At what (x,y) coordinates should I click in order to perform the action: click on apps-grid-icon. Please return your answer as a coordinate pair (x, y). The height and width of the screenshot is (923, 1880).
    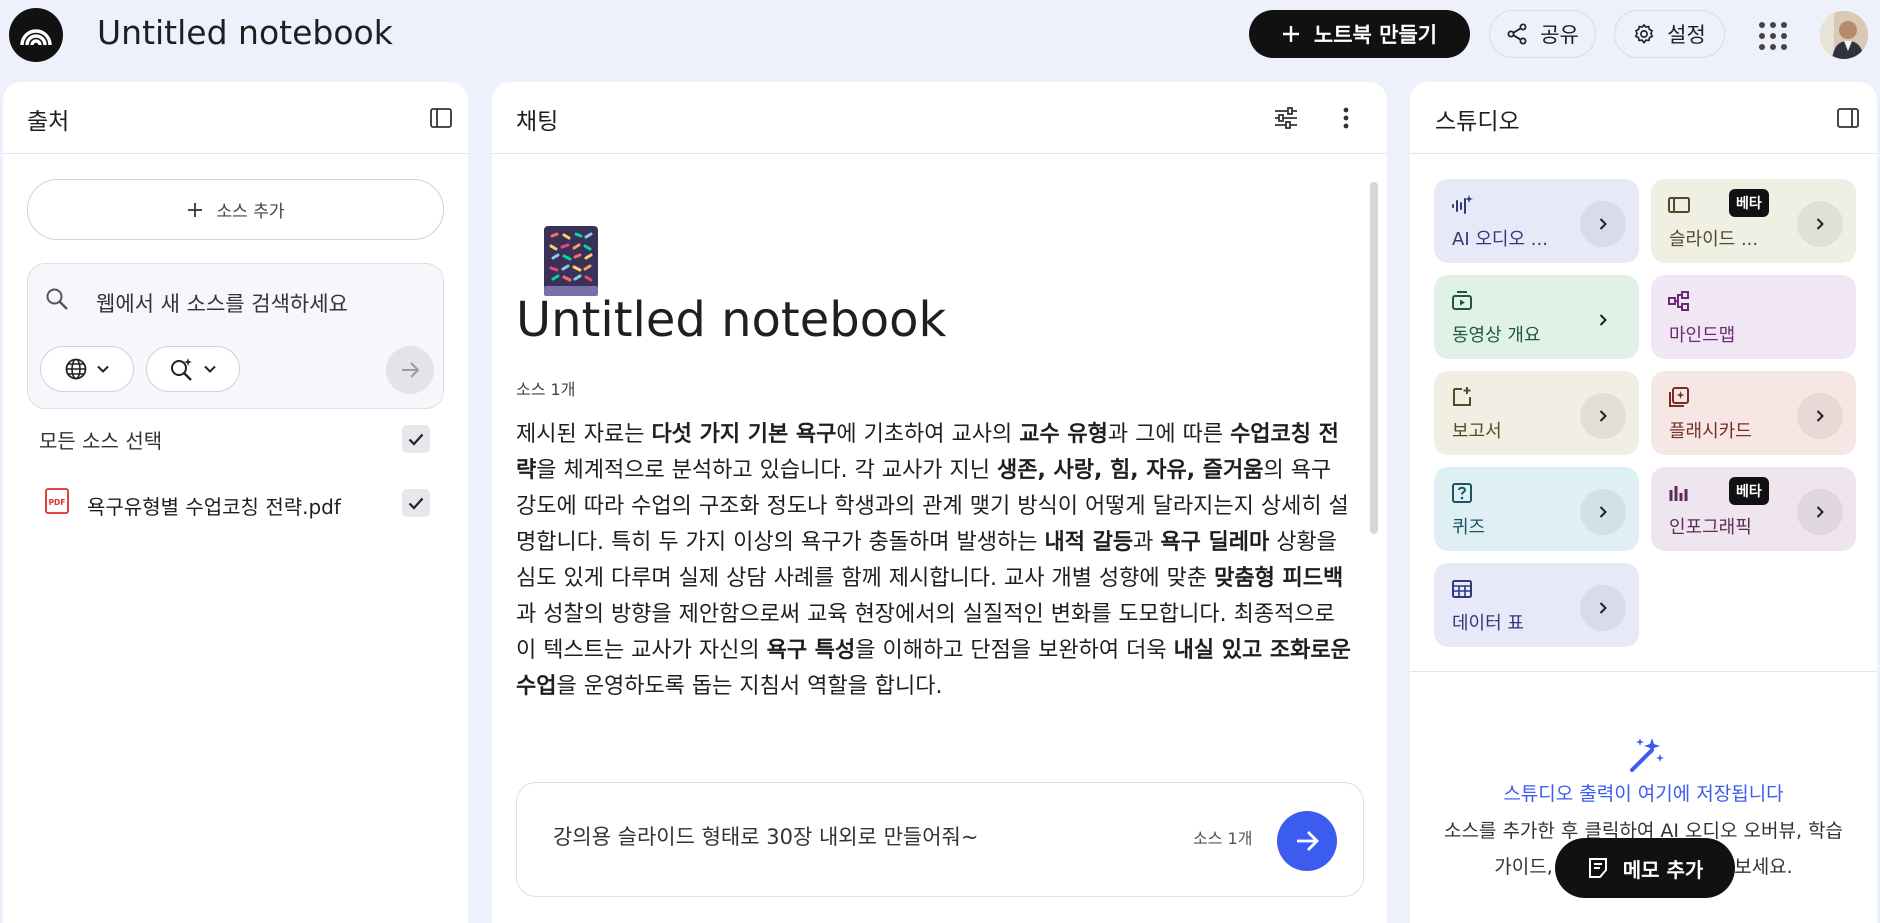
    Looking at the image, I should click on (1772, 35).